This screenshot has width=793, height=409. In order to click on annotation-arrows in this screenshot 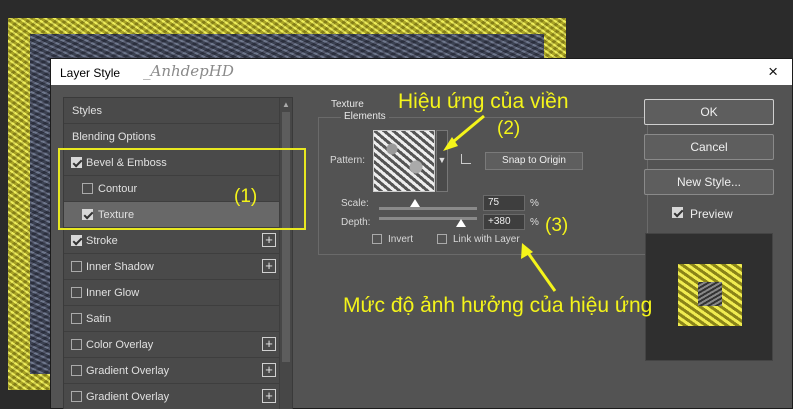, I will do `click(500, 203)`.